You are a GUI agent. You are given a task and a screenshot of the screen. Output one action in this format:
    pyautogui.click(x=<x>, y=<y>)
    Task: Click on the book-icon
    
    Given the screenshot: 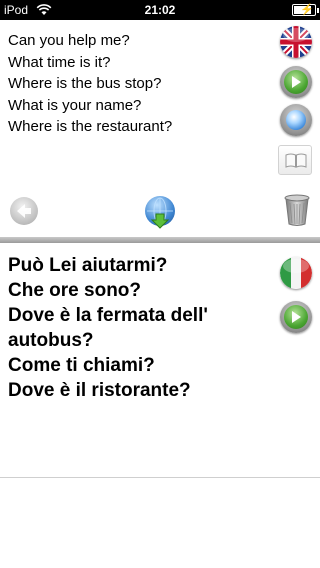 What is the action you would take?
    pyautogui.click(x=296, y=160)
    